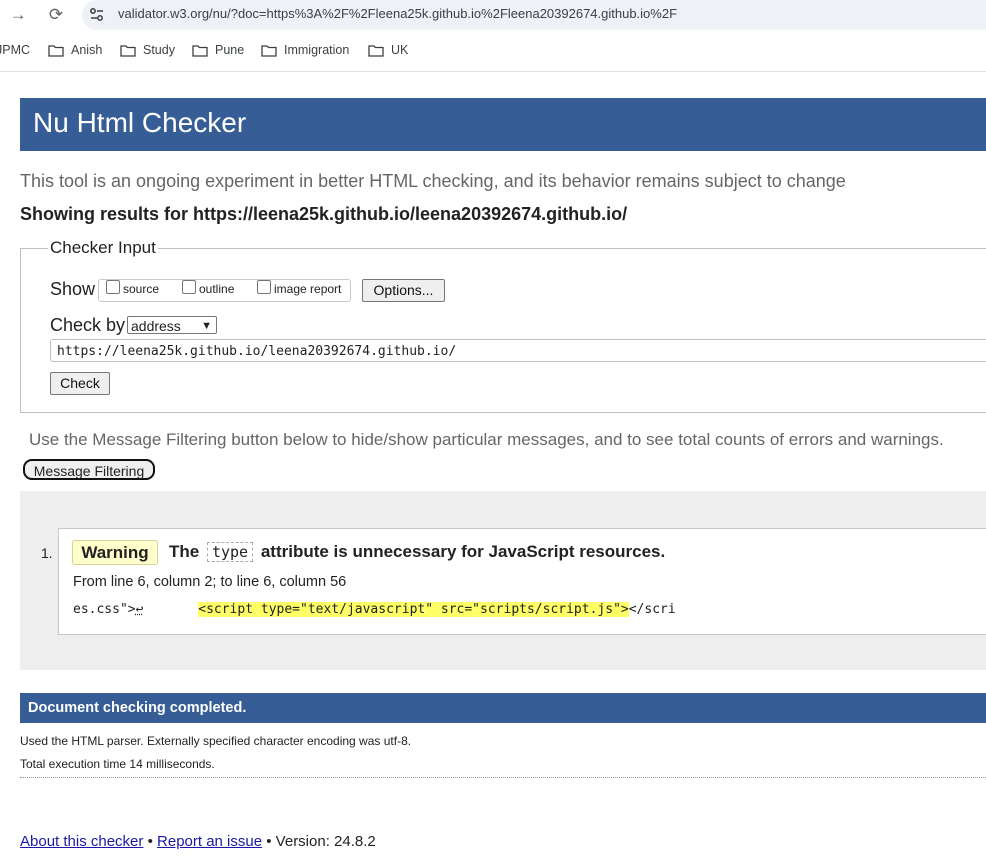  I want to click on message-text-before: The, so click(184, 551).